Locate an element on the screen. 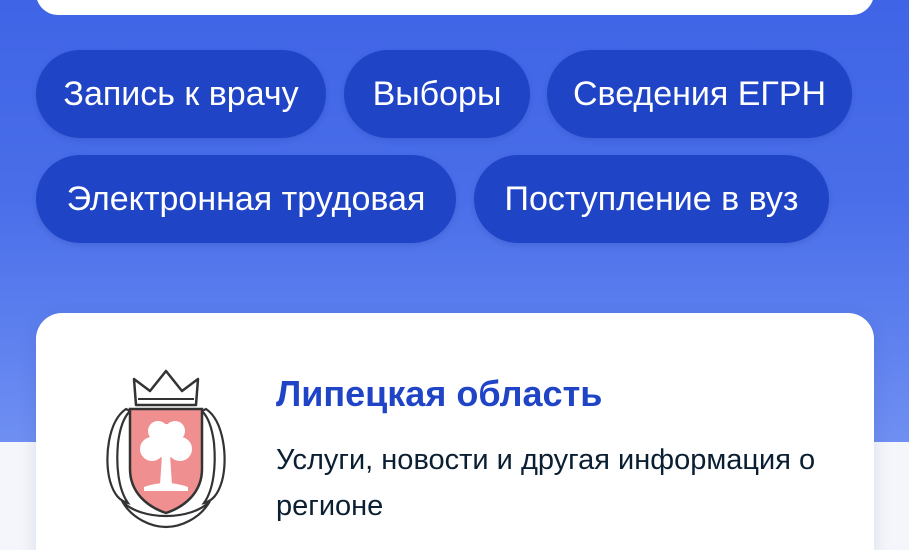 The width and height of the screenshot is (909, 550). chip-svedeniya-egrn: Сведения ЕГРН is located at coordinates (699, 94).